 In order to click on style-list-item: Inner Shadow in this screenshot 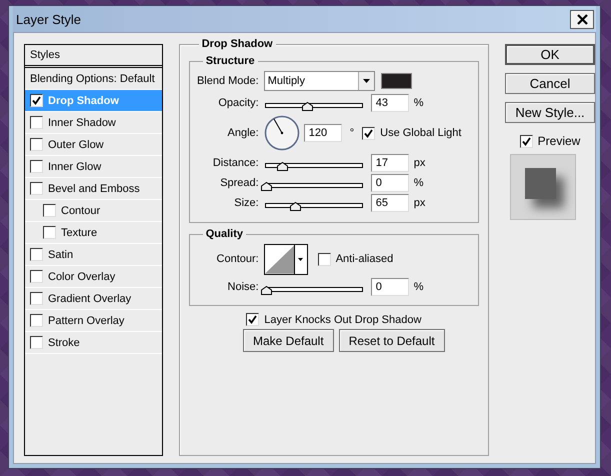, I will do `click(93, 123)`.